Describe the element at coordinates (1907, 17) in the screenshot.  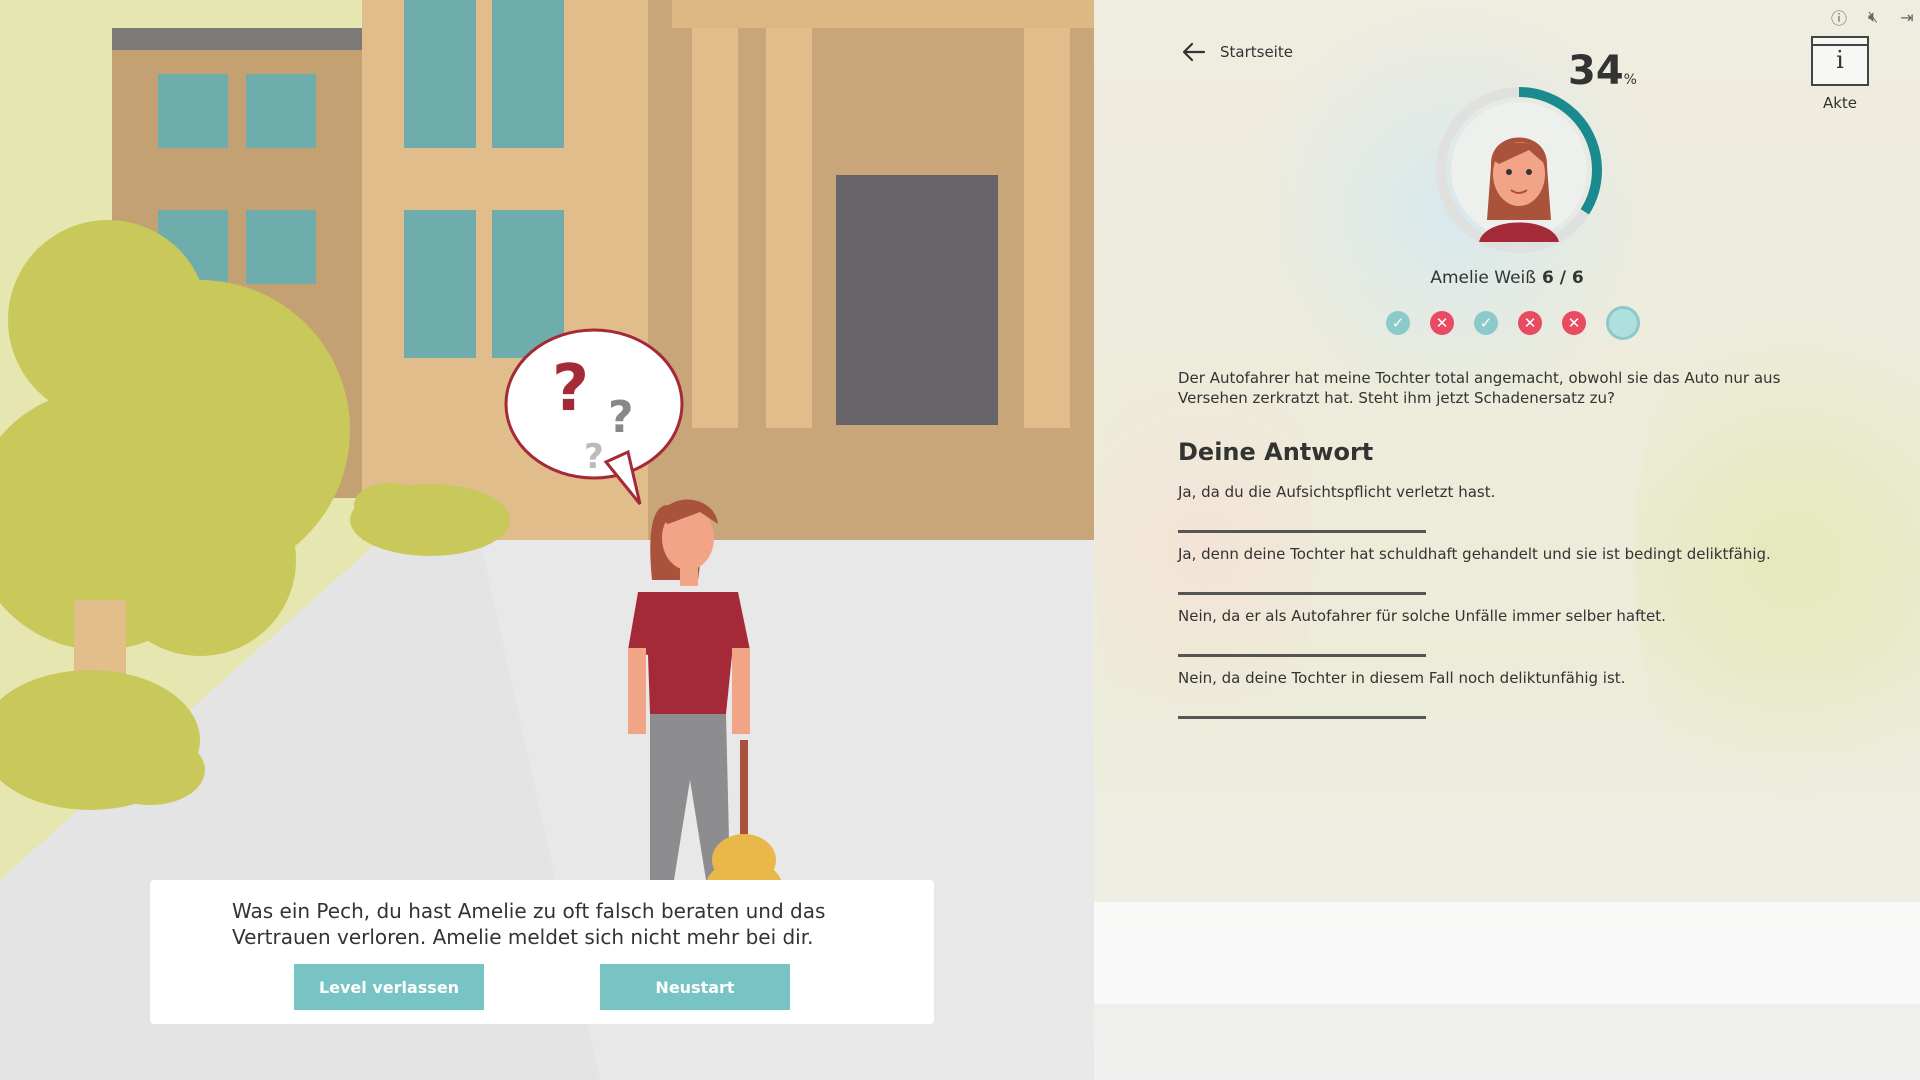
I see `exit-icon: ⇥` at that location.